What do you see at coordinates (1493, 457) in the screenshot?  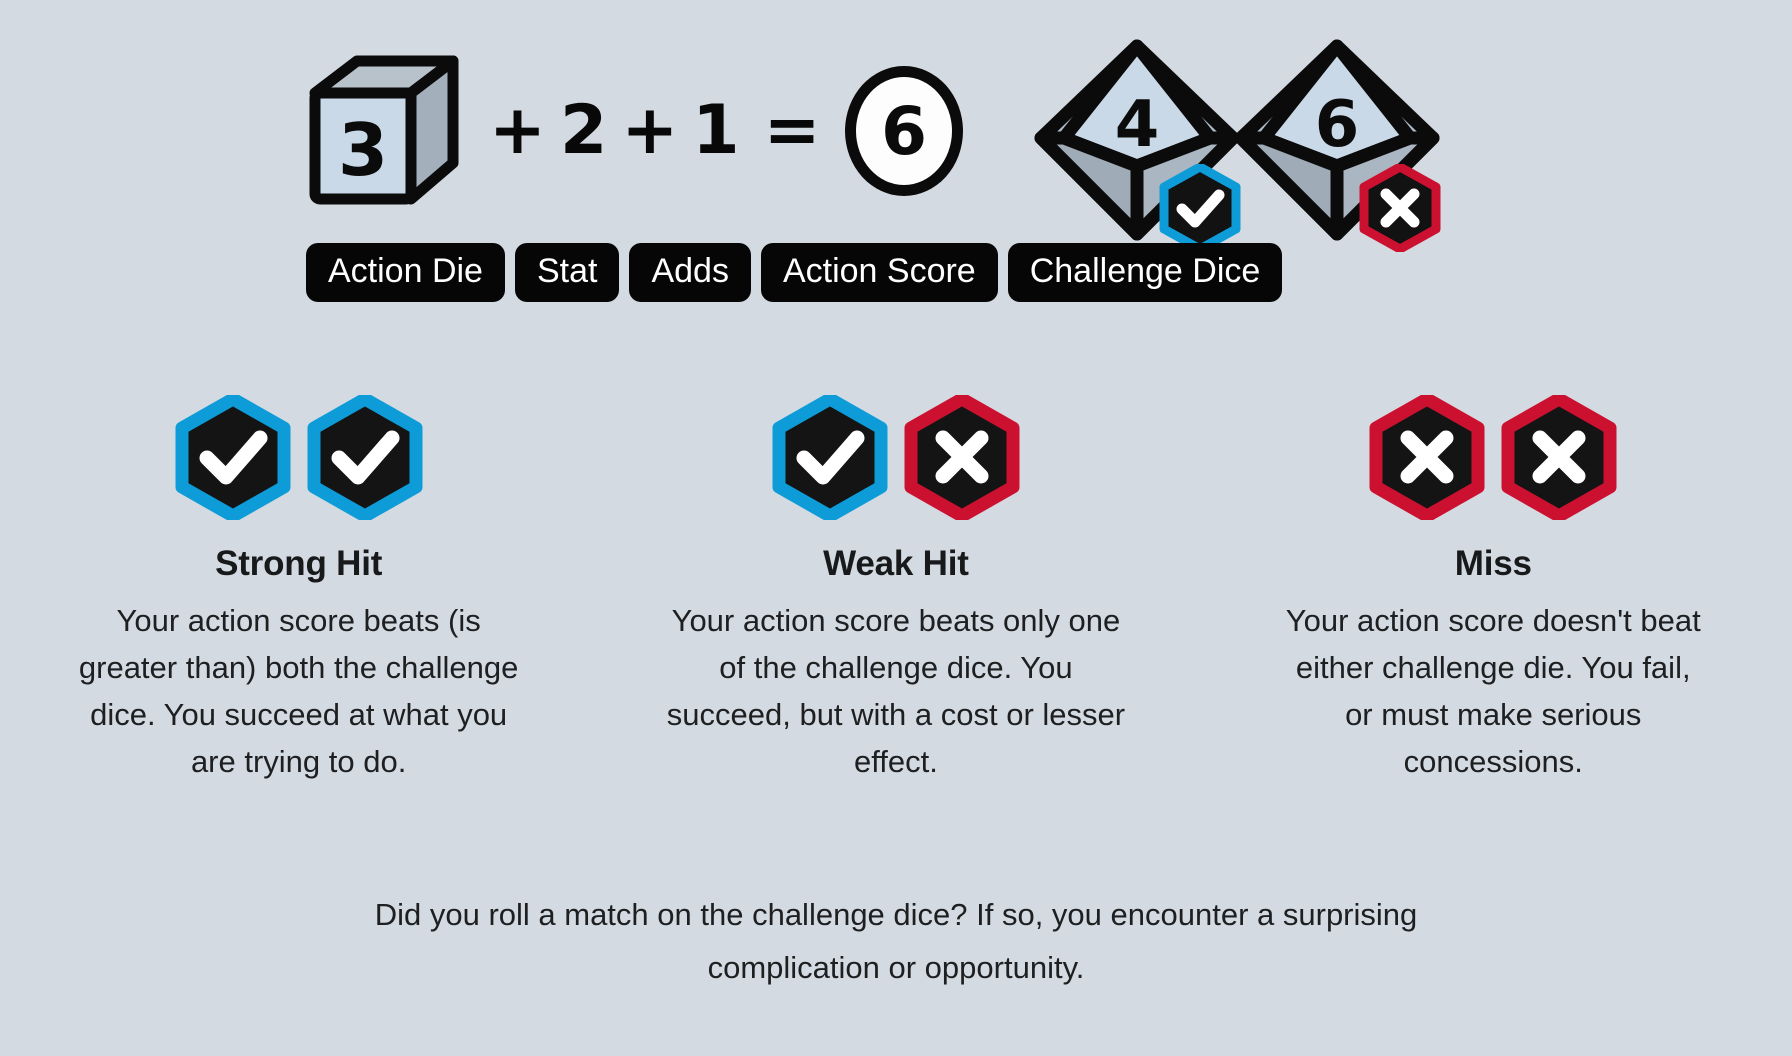 I see `miss-markers` at bounding box center [1493, 457].